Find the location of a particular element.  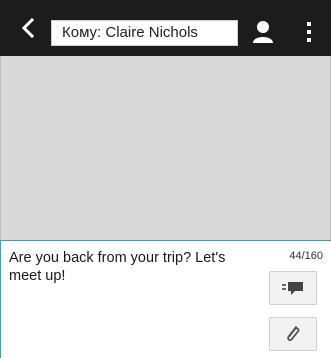

character-counter: 44/160 is located at coordinates (306, 256).